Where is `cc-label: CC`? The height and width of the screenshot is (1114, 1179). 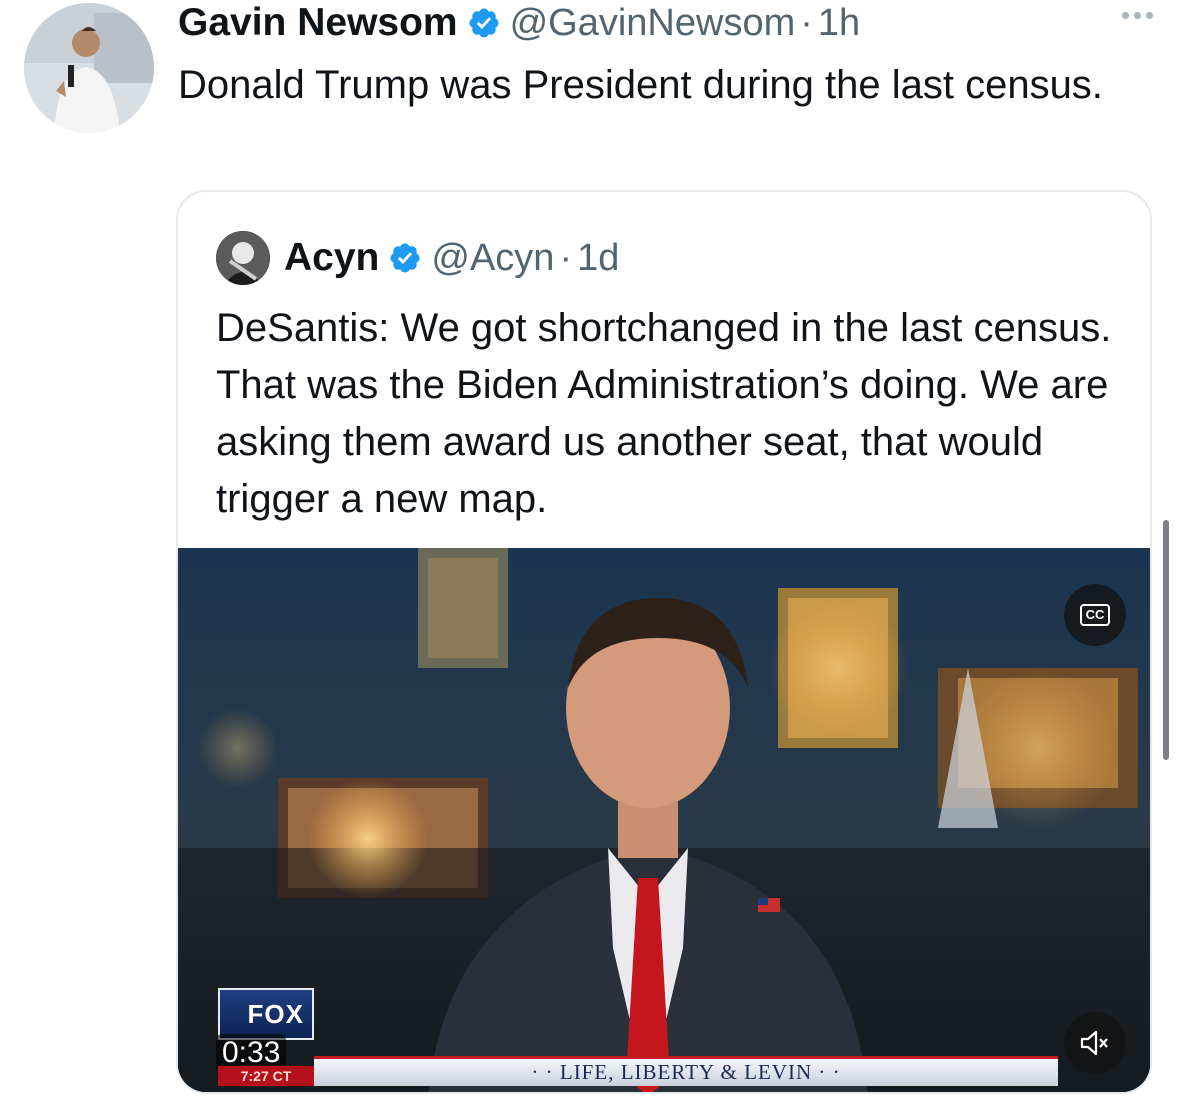 cc-label: CC is located at coordinates (1095, 615).